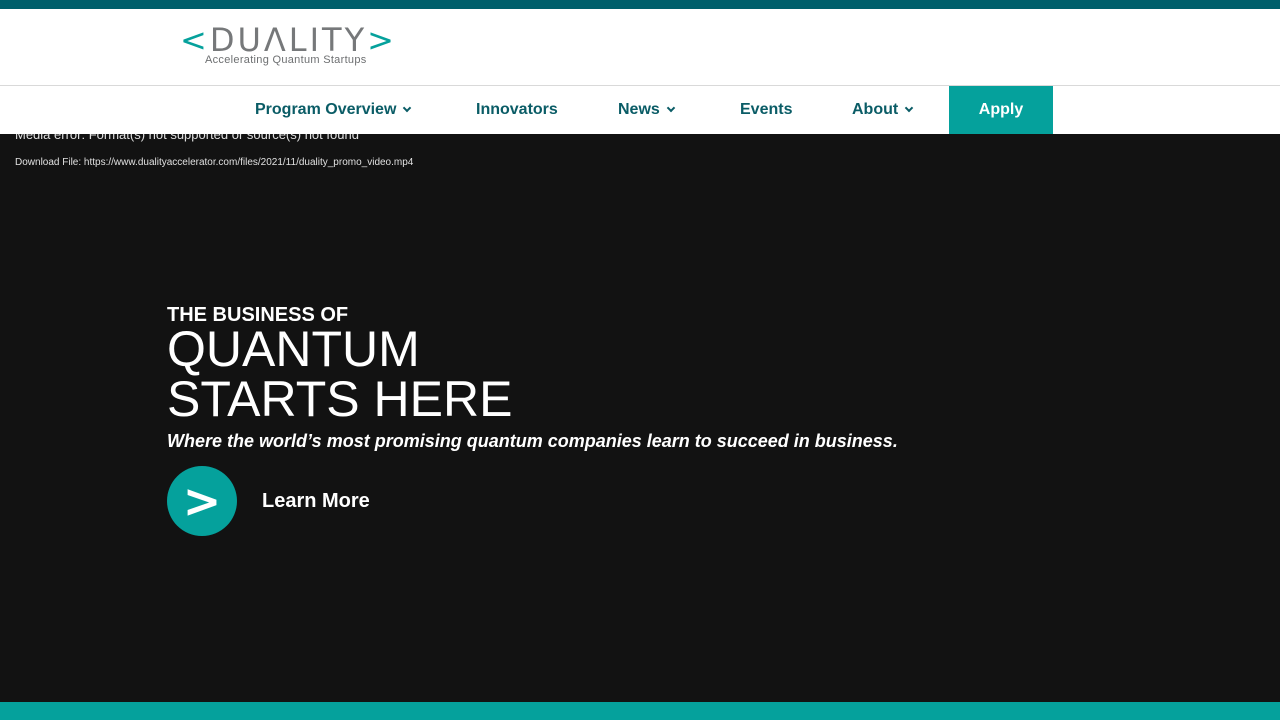  I want to click on logo-close-bracket: >, so click(382, 40).